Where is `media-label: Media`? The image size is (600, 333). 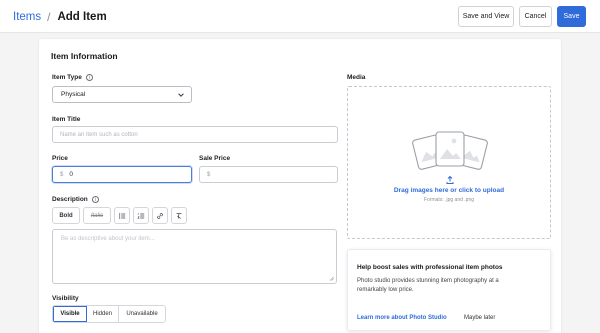
media-label: Media is located at coordinates (356, 77).